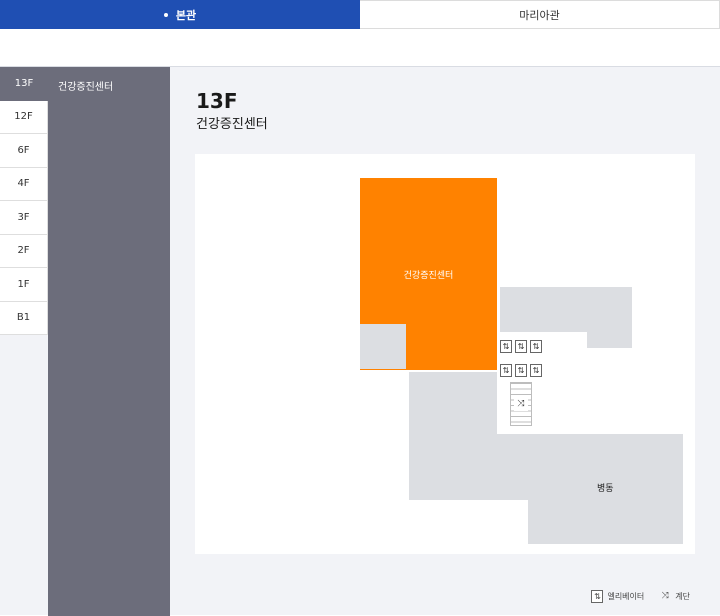  Describe the element at coordinates (186, 15) in the screenshot. I see `tab-main-building-label: 본관` at that location.